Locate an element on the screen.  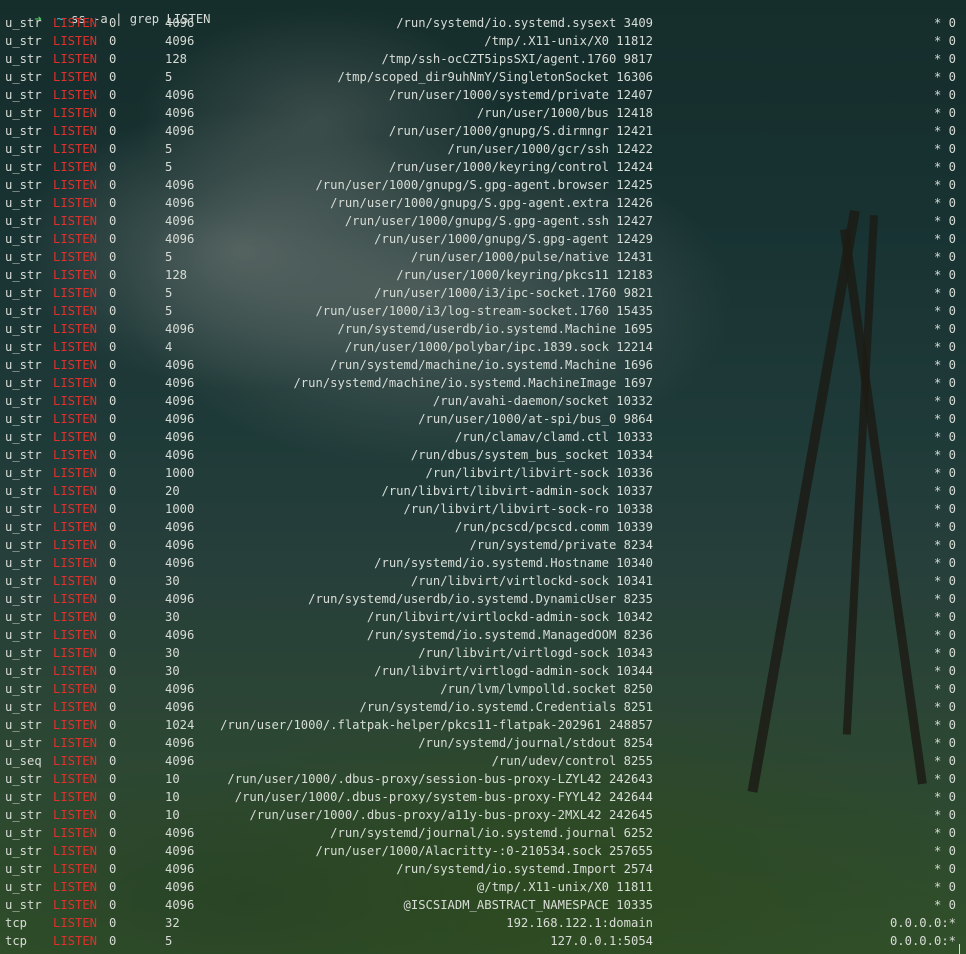
row-local-address: /run/lvm/lvmpolld.socket 8250 is located at coordinates (546, 689).